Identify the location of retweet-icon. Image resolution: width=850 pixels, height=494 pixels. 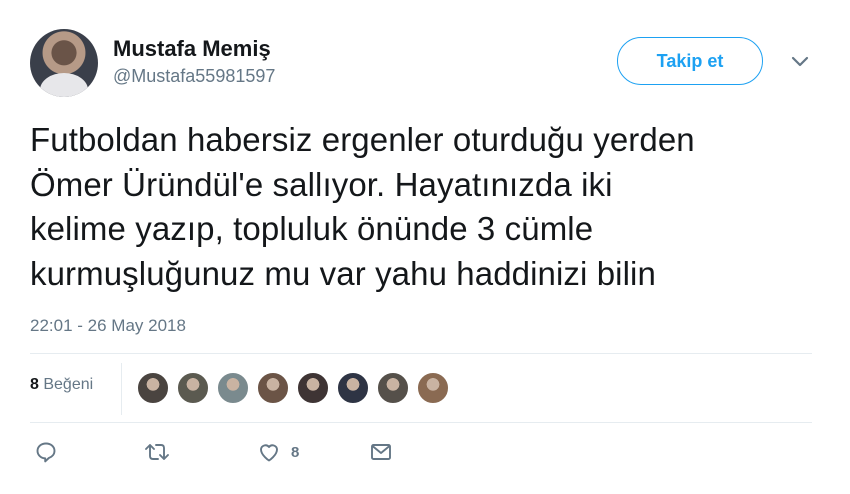
(157, 452).